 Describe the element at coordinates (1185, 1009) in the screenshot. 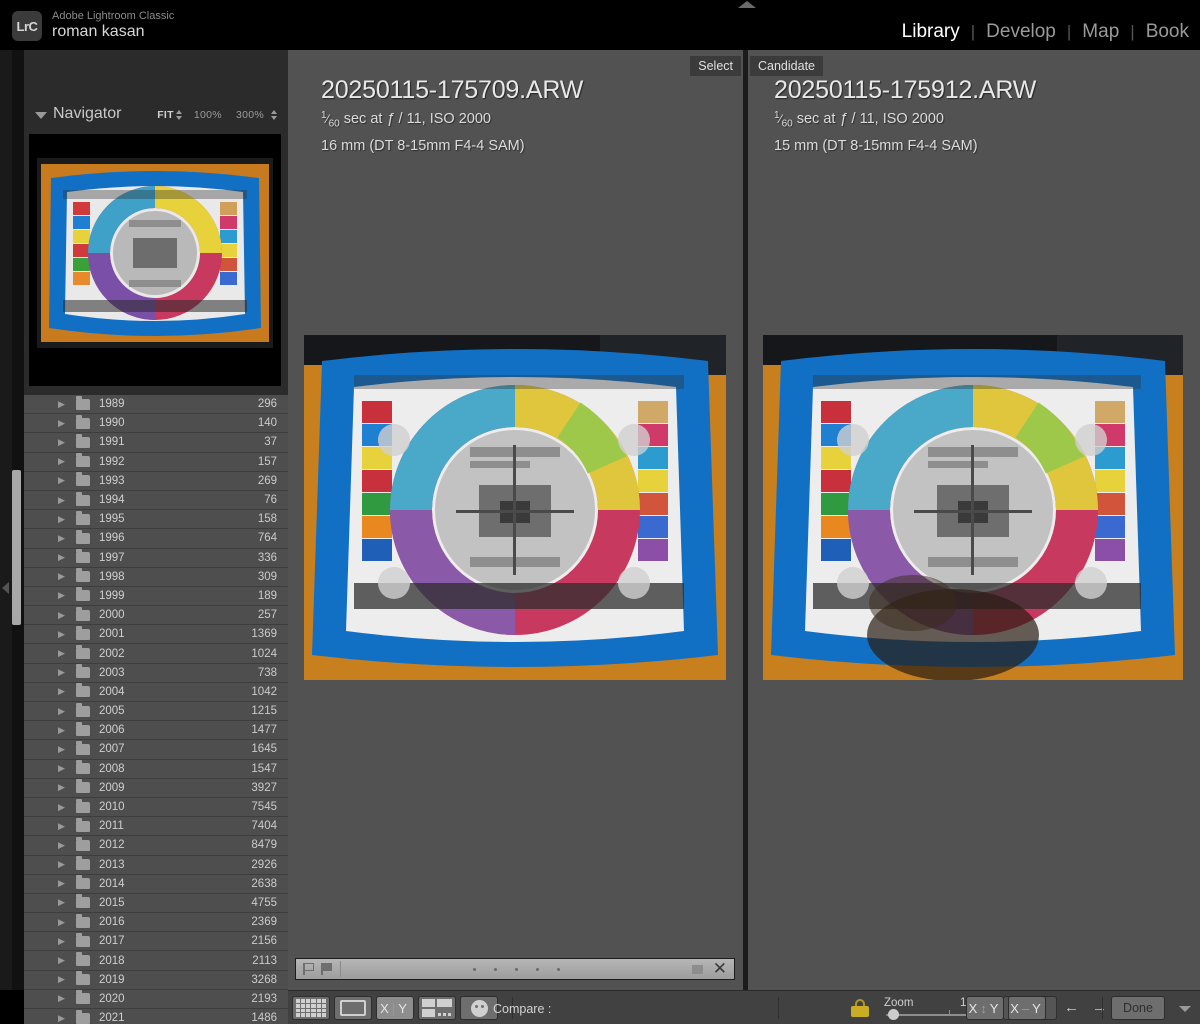

I see `toolbar-chevron-down-icon` at that location.